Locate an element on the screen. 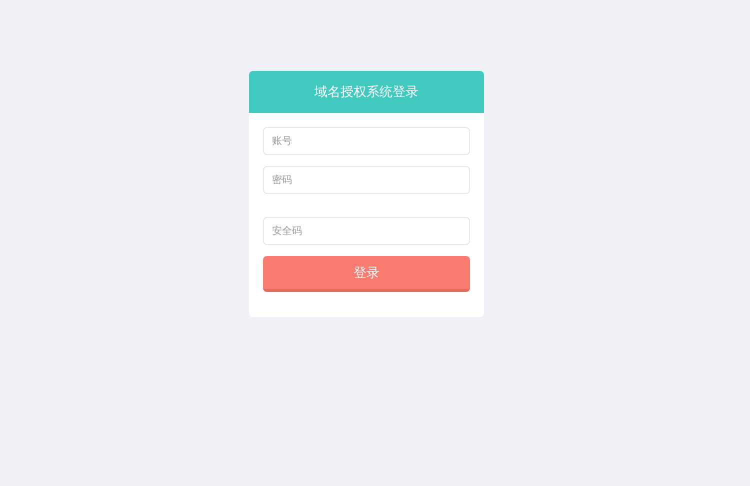 The height and width of the screenshot is (486, 750). input-field: 账号 is located at coordinates (366, 141).